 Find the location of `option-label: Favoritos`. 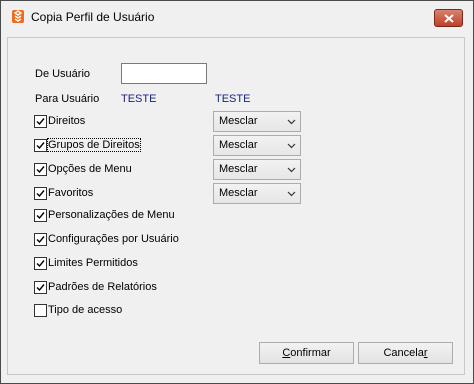

option-label: Favoritos is located at coordinates (71, 193).